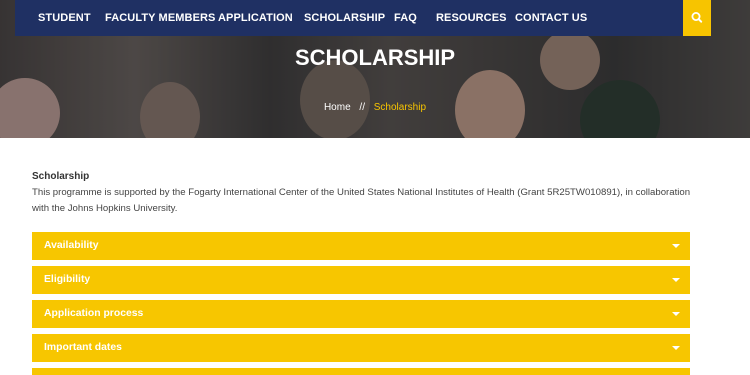  Describe the element at coordinates (361, 314) in the screenshot. I see `accordion-application-process: Application process` at that location.